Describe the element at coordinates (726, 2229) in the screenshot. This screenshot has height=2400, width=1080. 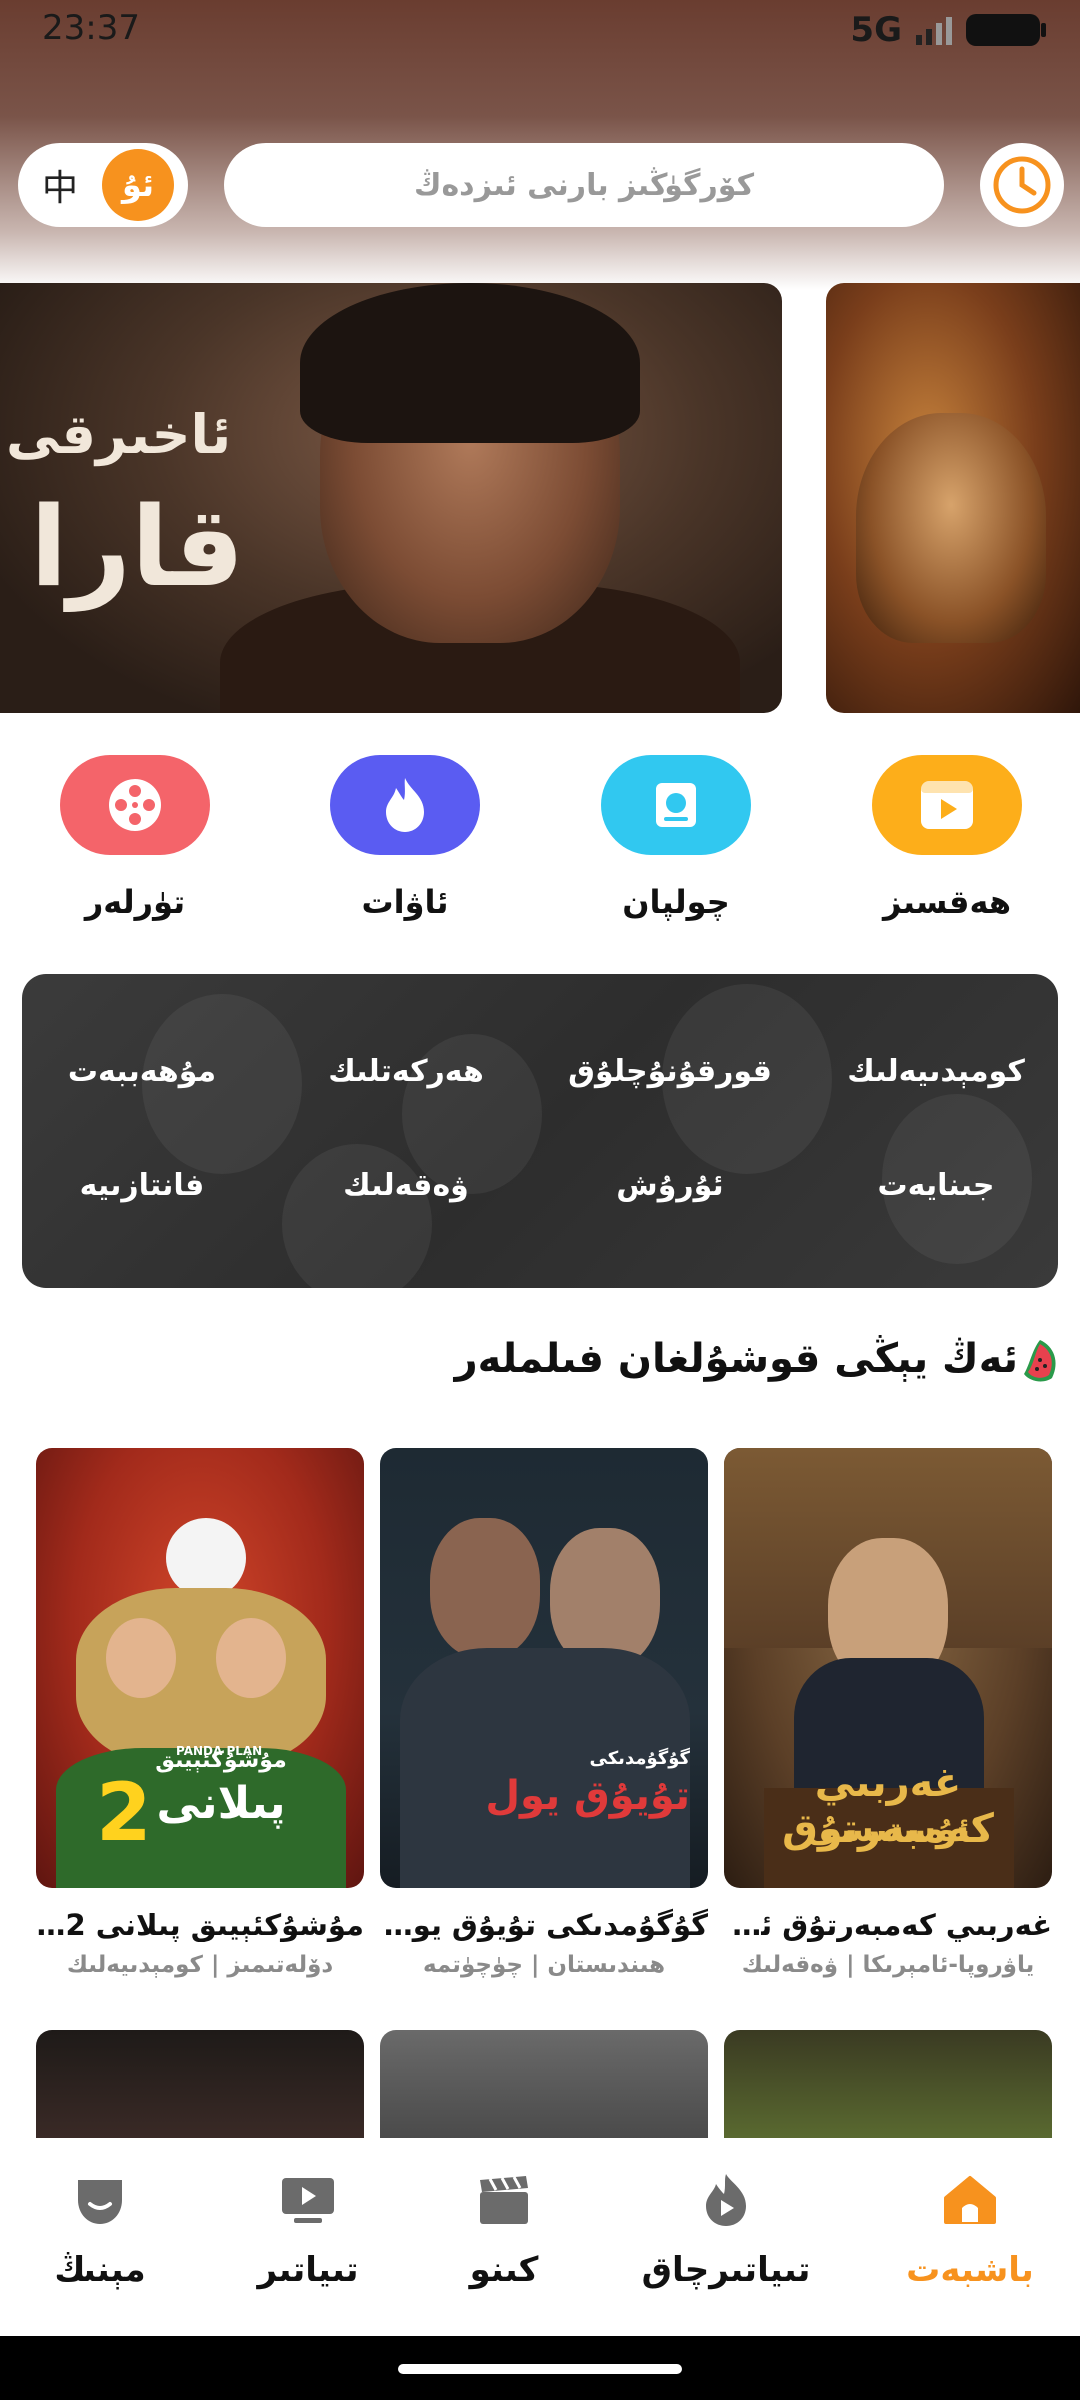
I see `nav-short-drama: تىياتىرچاق` at that location.